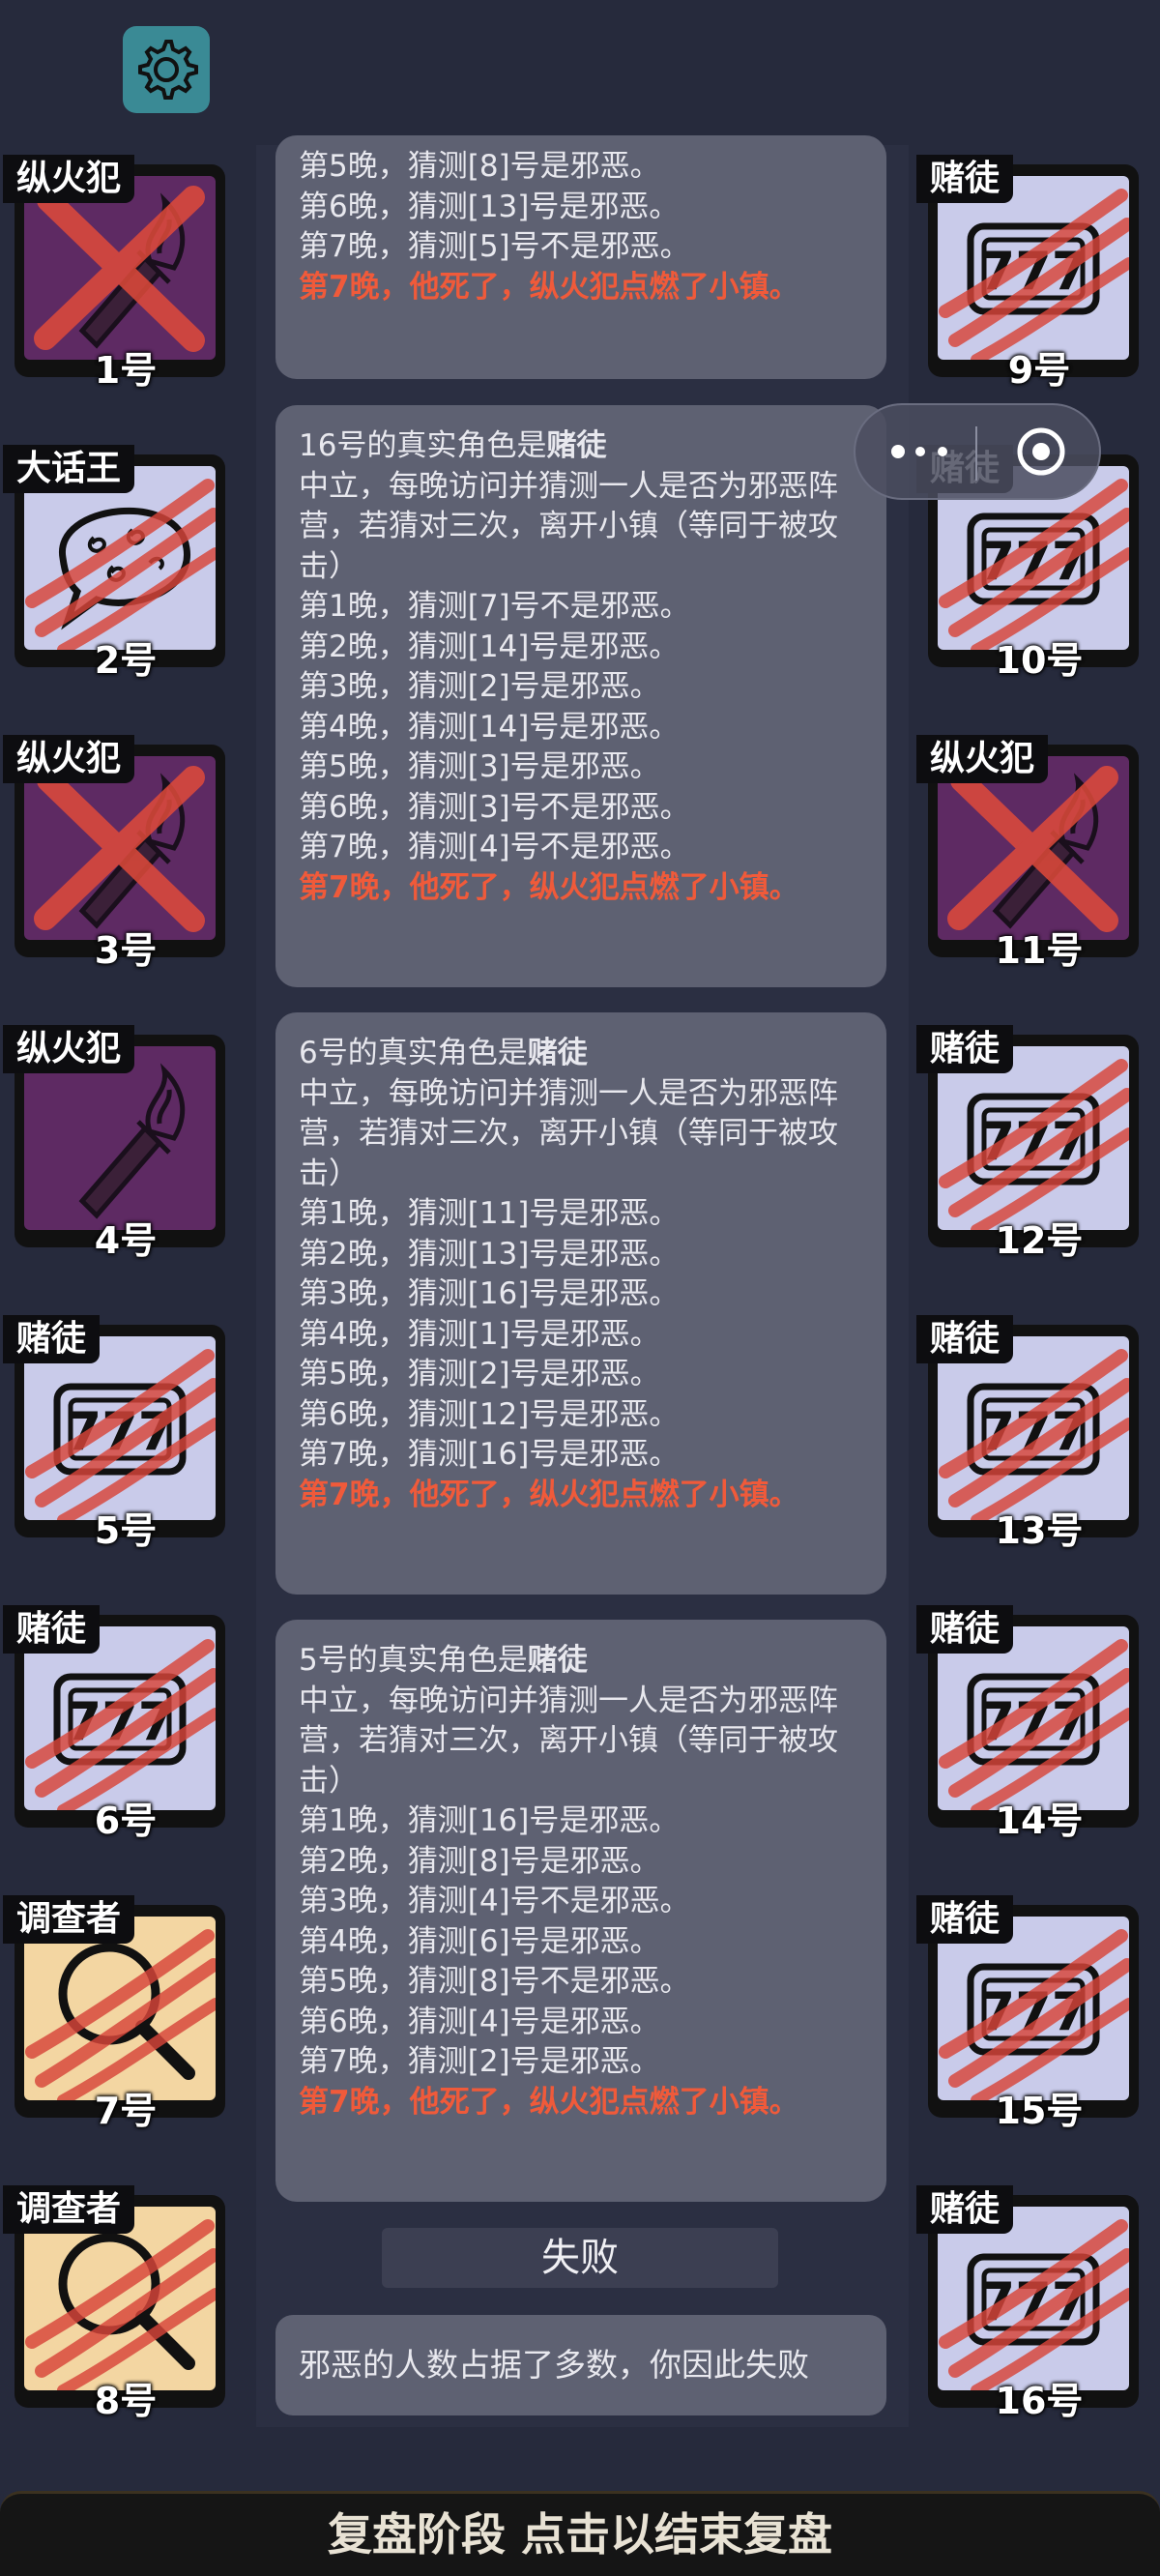  I want to click on player-card: 纵火犯 4号, so click(114, 1143).